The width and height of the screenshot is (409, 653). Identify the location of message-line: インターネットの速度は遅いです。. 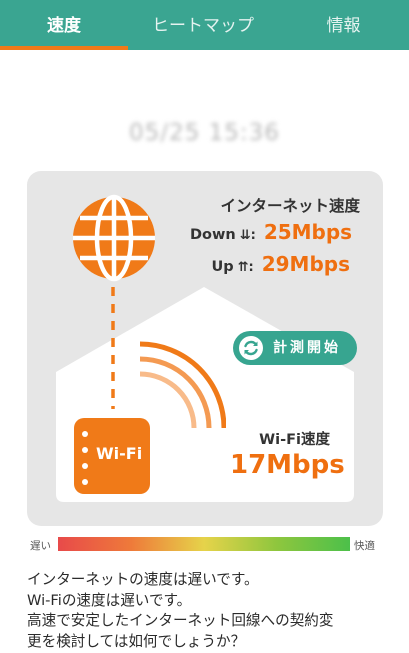
(143, 579).